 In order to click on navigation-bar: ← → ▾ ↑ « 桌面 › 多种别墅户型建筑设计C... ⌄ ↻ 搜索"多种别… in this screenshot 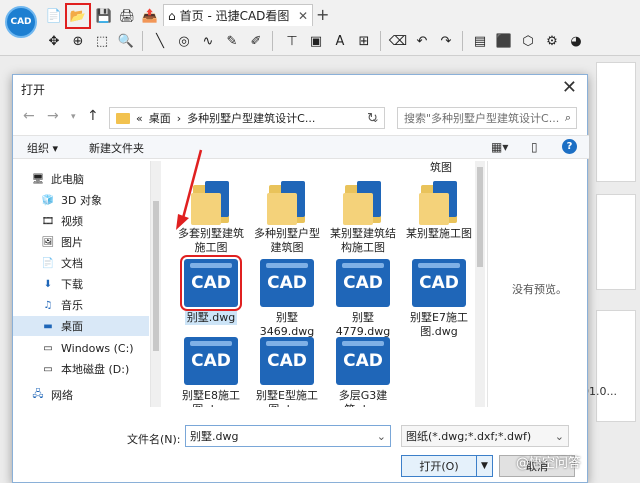, I will do `click(301, 118)`.